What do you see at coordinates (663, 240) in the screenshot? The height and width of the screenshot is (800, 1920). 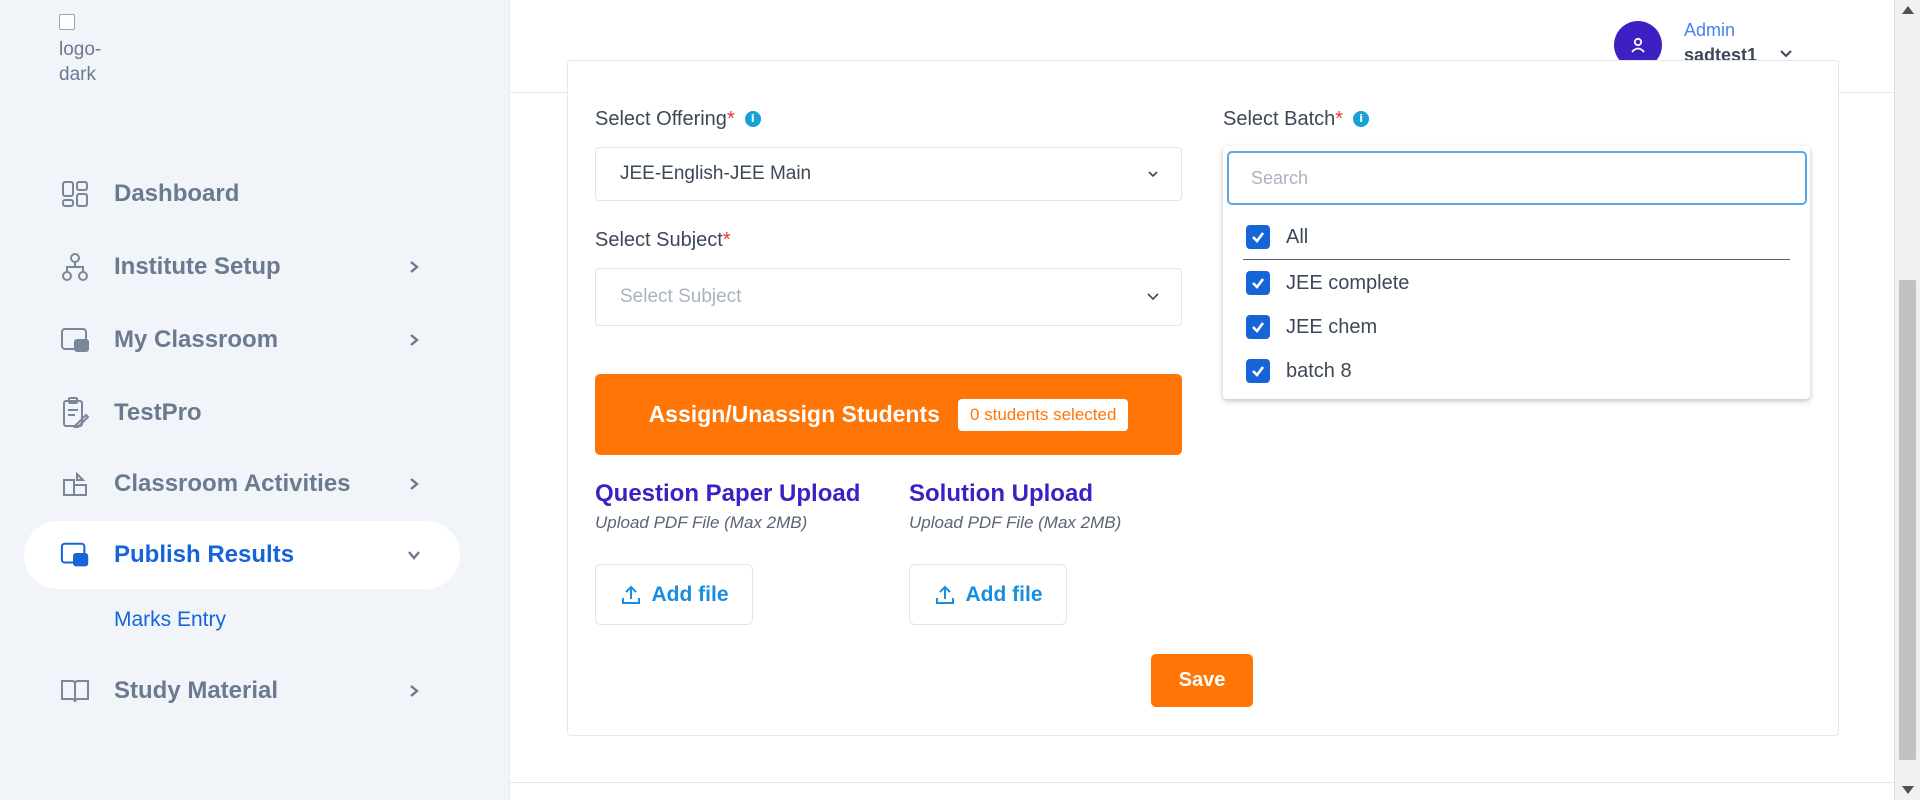 I see `subject-label: Select Subject*` at bounding box center [663, 240].